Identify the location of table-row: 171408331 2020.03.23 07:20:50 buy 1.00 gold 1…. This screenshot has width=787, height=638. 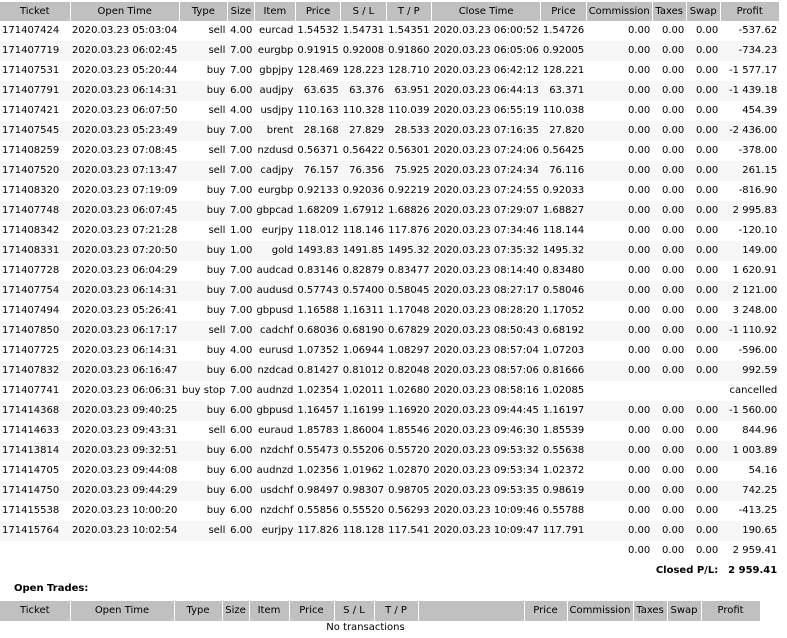
(390, 251).